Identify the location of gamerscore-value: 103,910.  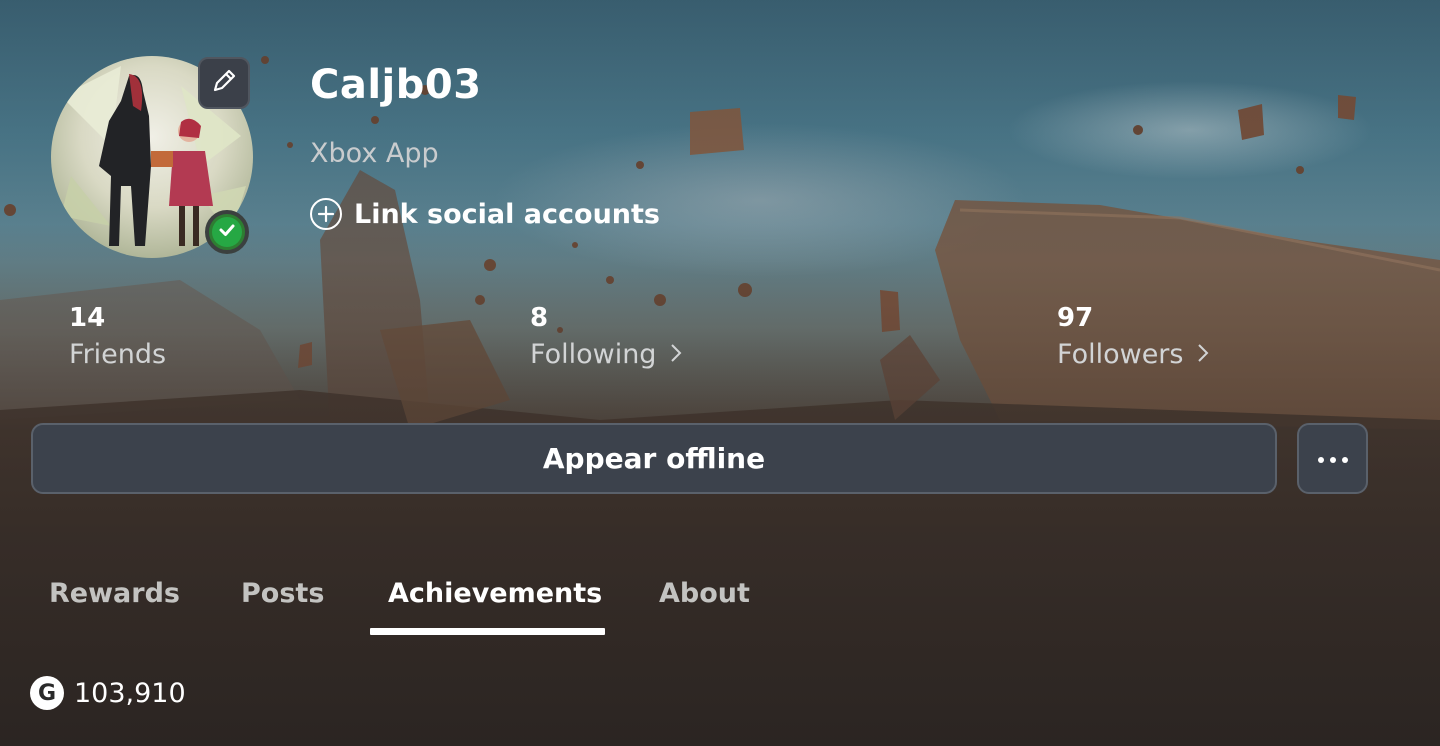
(130, 693).